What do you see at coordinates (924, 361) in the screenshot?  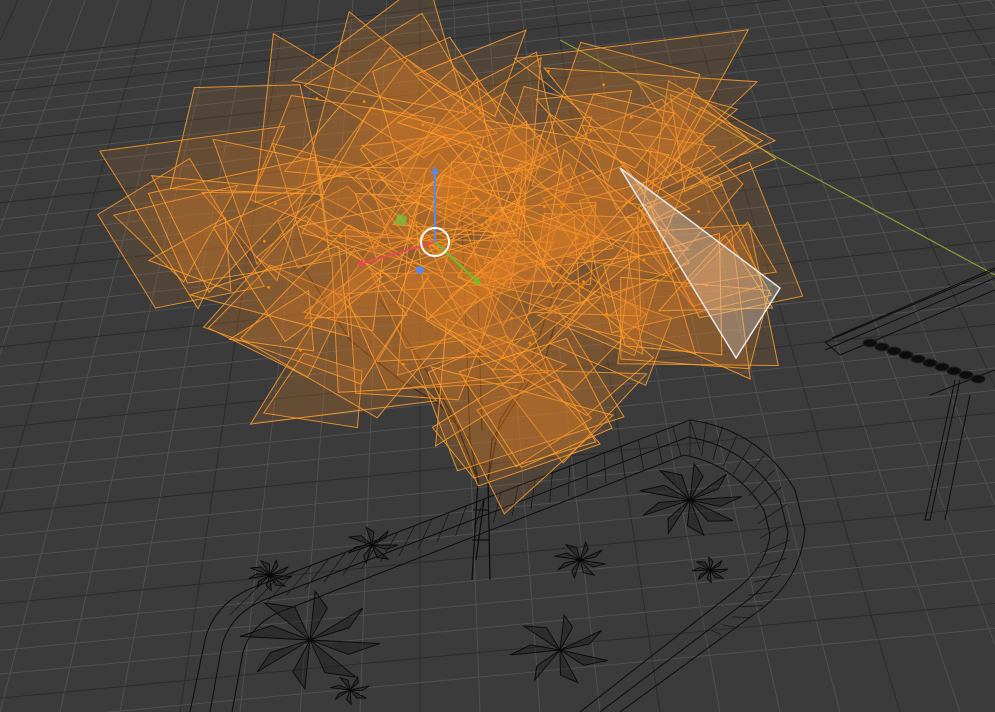 I see `bench-slots` at bounding box center [924, 361].